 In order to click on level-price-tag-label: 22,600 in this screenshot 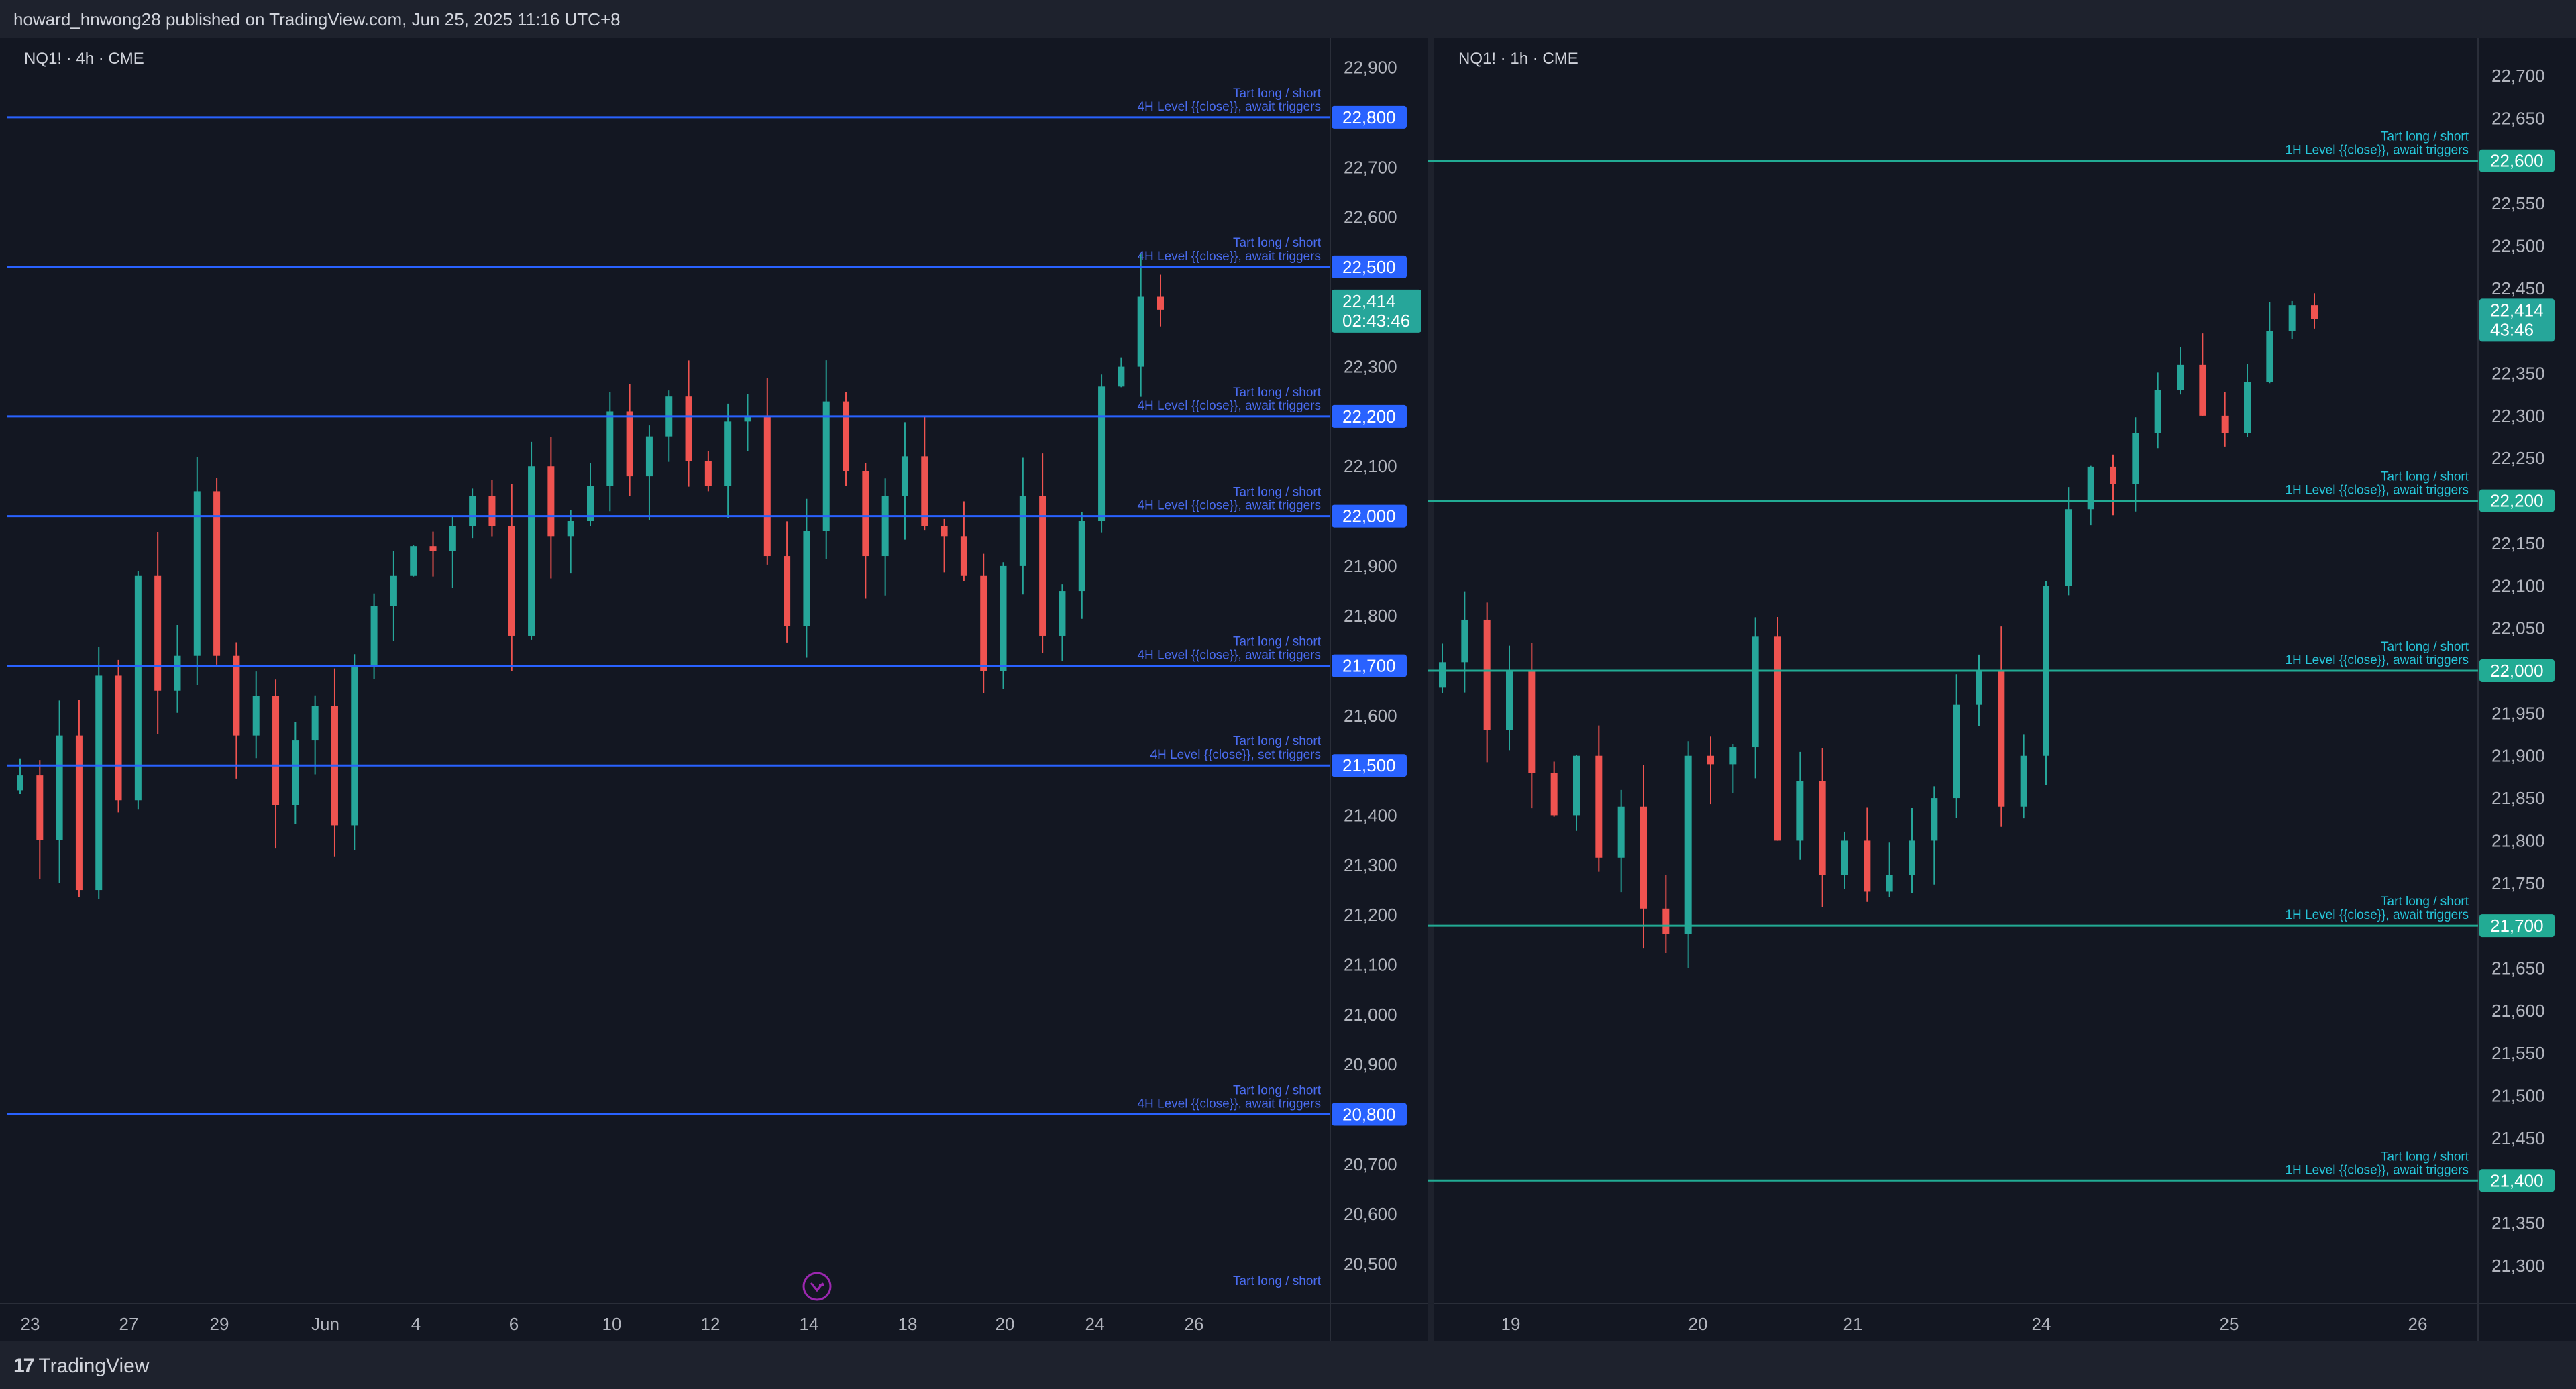, I will do `click(2517, 161)`.